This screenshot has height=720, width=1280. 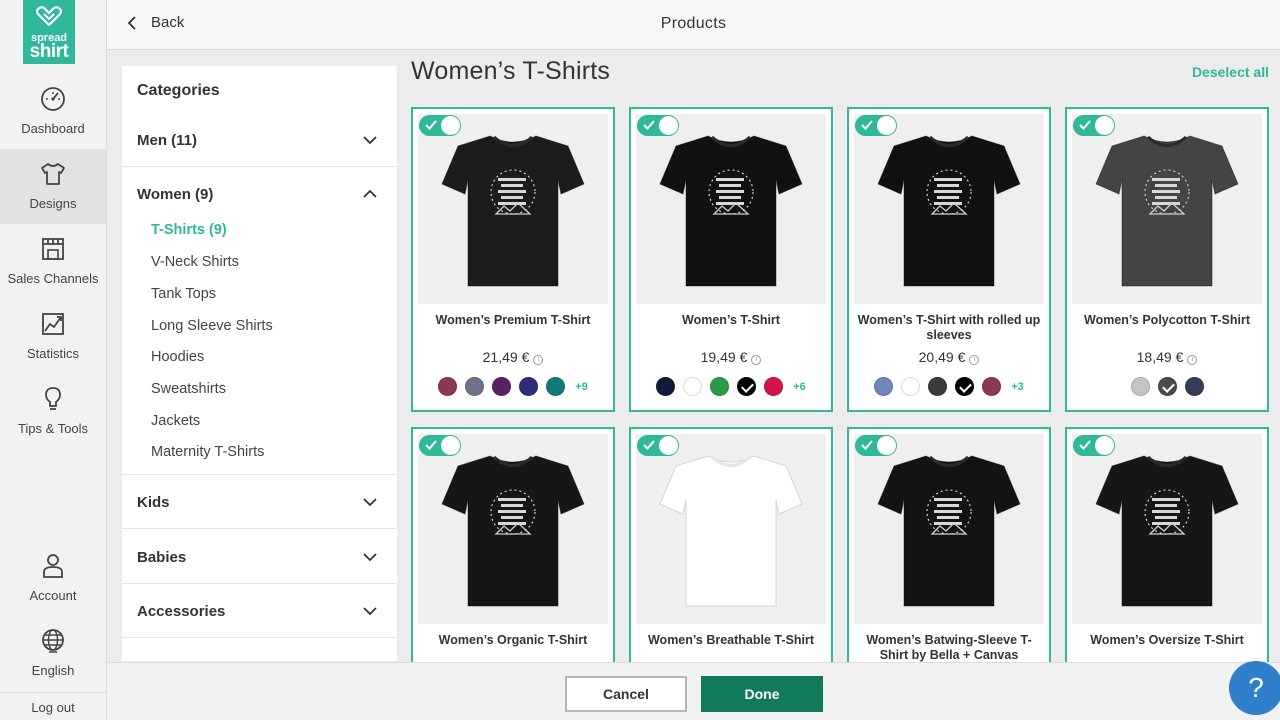 I want to click on nav-tips-tools-label: Tips & Tools, so click(x=53, y=428).